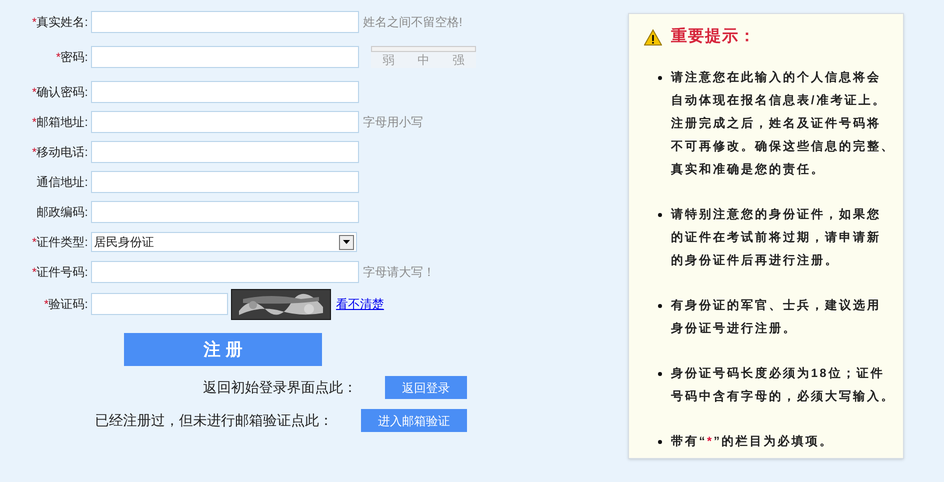 The height and width of the screenshot is (482, 944). Describe the element at coordinates (388, 60) in the screenshot. I see `strength-label: 弱` at that location.